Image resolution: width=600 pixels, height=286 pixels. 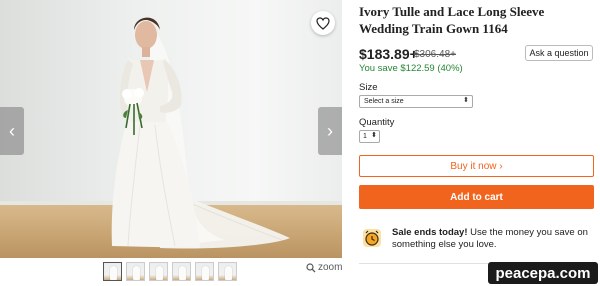 I want to click on previous-image-button: ‹, so click(x=12, y=131).